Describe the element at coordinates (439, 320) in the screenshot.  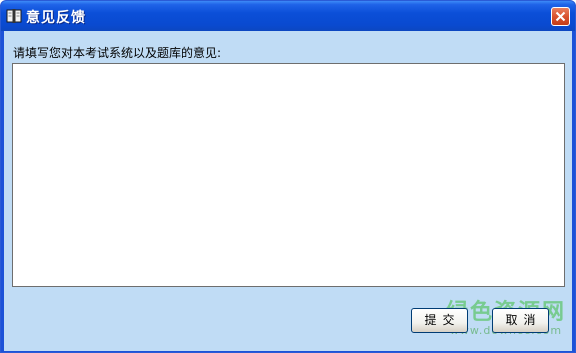
I see `submit-button: 提交` at that location.